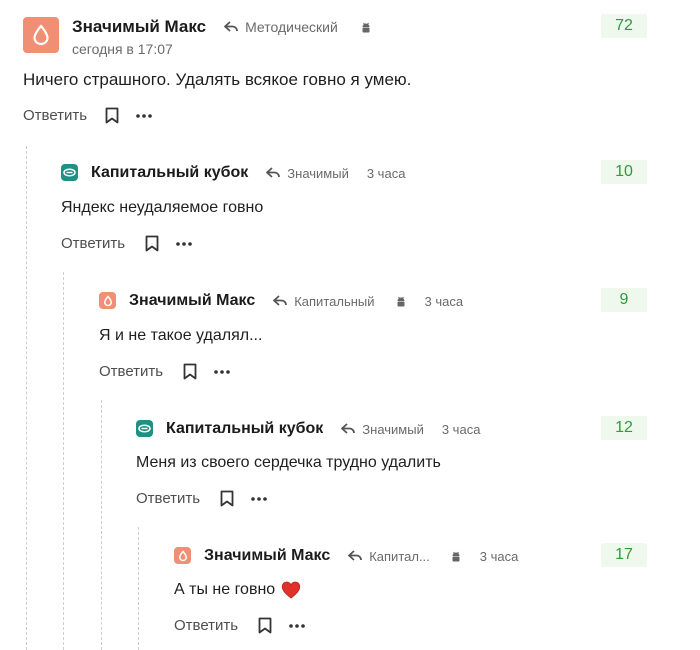 This screenshot has height=650, width=700. I want to click on comment-text: Меня из своего сердечка трудно удалить, so click(288, 462).